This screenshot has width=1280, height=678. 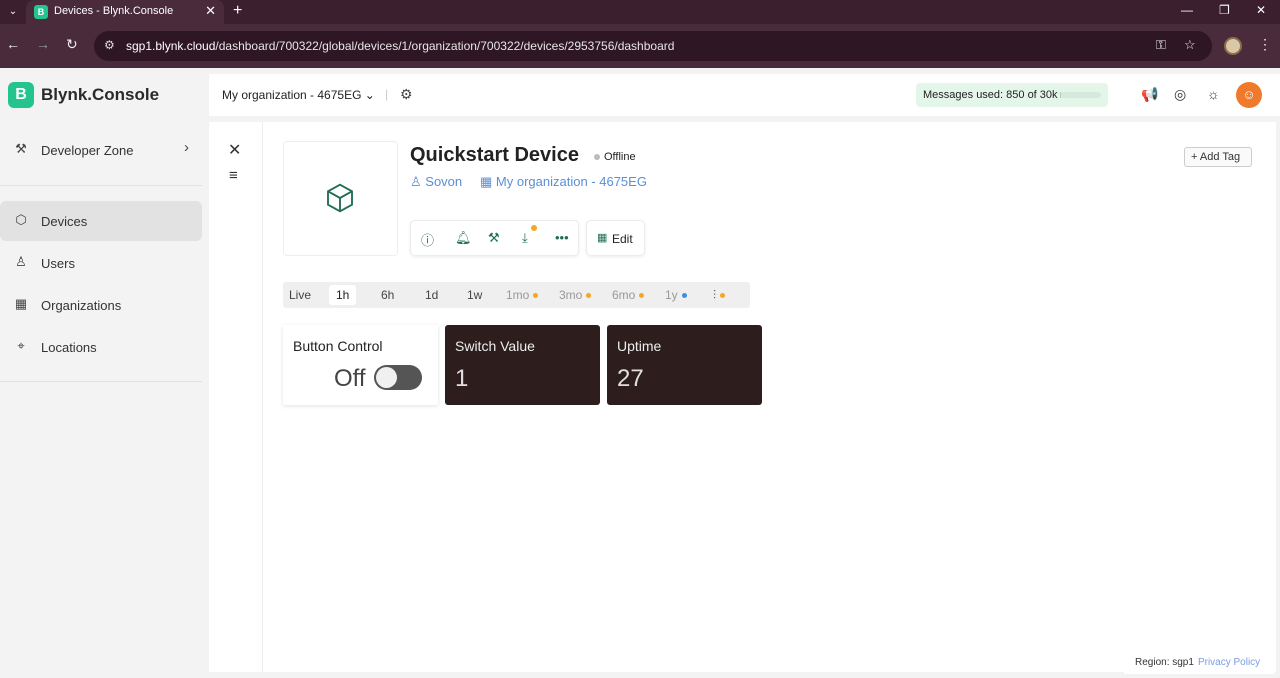 What do you see at coordinates (1061, 95) in the screenshot?
I see `messages-usage-fill` at bounding box center [1061, 95].